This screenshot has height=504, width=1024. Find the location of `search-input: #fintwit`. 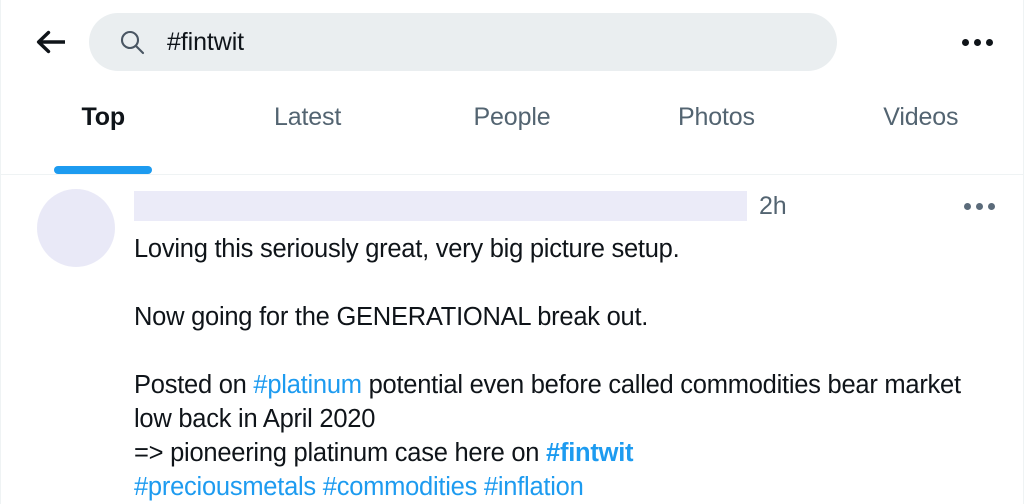

search-input: #fintwit is located at coordinates (463, 42).